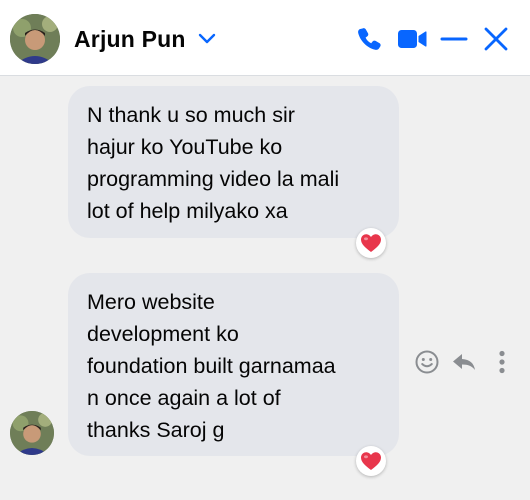 This screenshot has width=530, height=500. What do you see at coordinates (184, 398) in the screenshot?
I see `message-text-line: n once again a lot of` at bounding box center [184, 398].